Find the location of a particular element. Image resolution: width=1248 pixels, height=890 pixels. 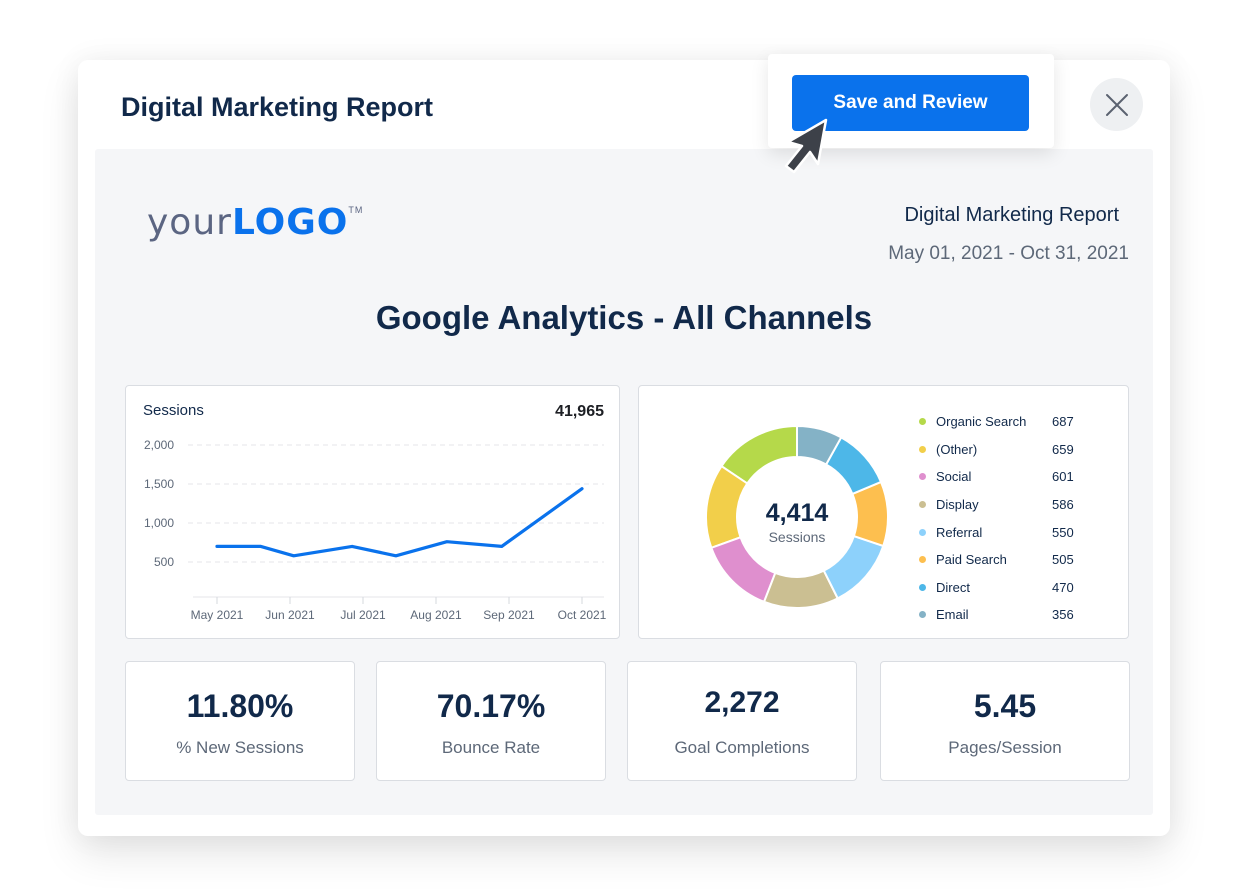

legend-value: 505 is located at coordinates (1063, 560).